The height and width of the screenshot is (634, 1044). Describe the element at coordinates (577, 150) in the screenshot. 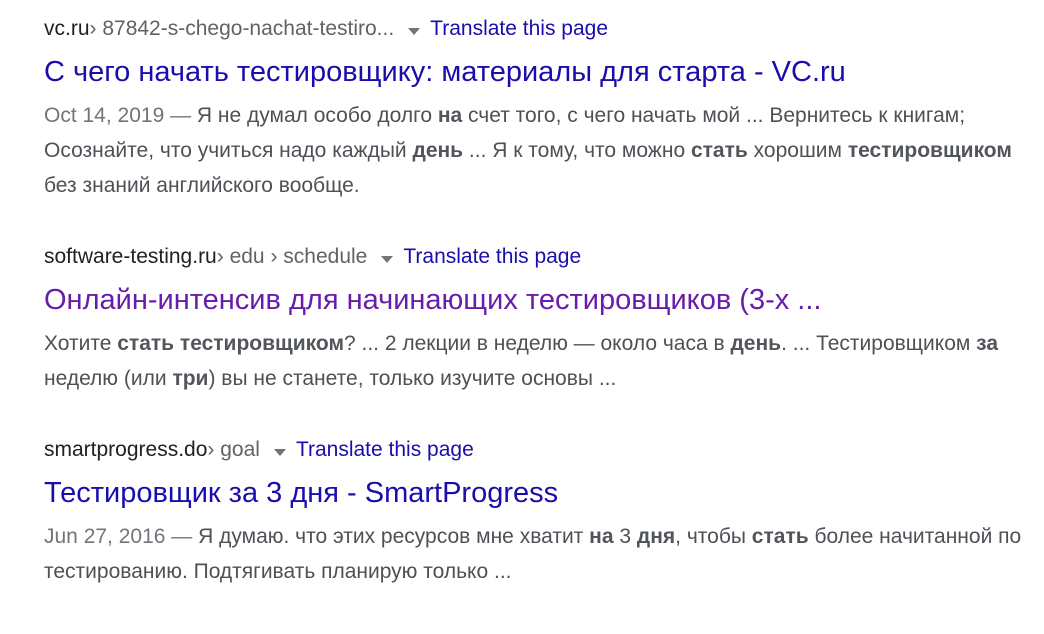

I see `snippet-segment: ... Я к тому, что можно` at that location.